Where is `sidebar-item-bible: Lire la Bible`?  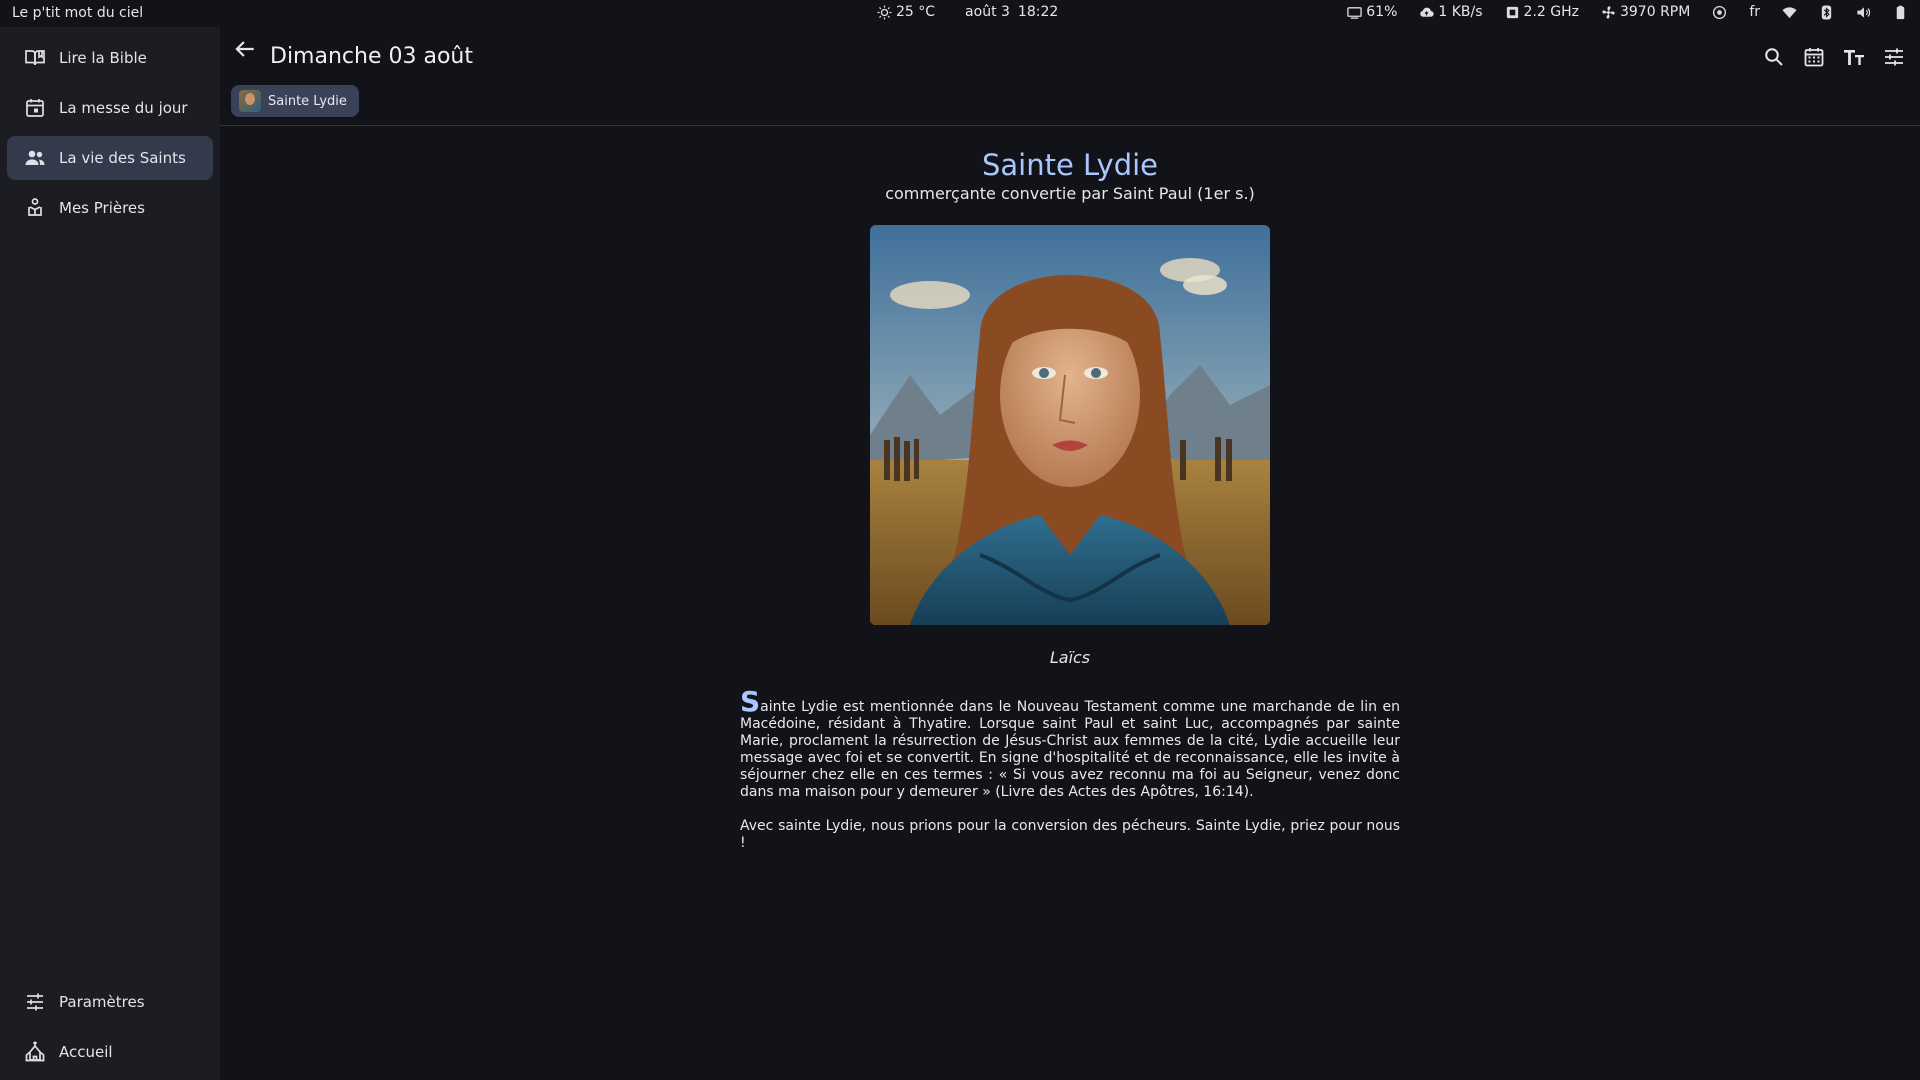
sidebar-item-bible: Lire la Bible is located at coordinates (110, 58).